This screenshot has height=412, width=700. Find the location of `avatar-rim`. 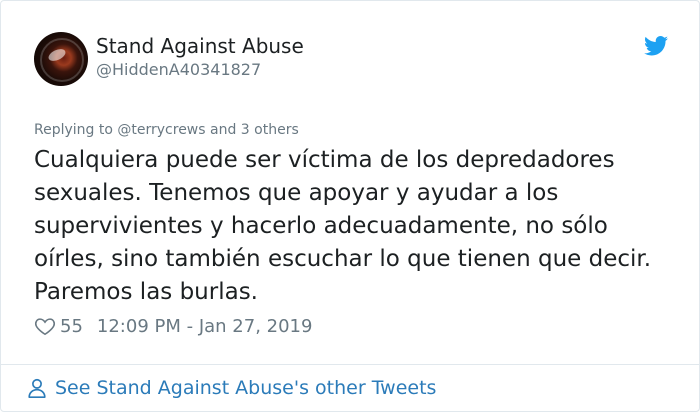

avatar-rim is located at coordinates (62, 60).